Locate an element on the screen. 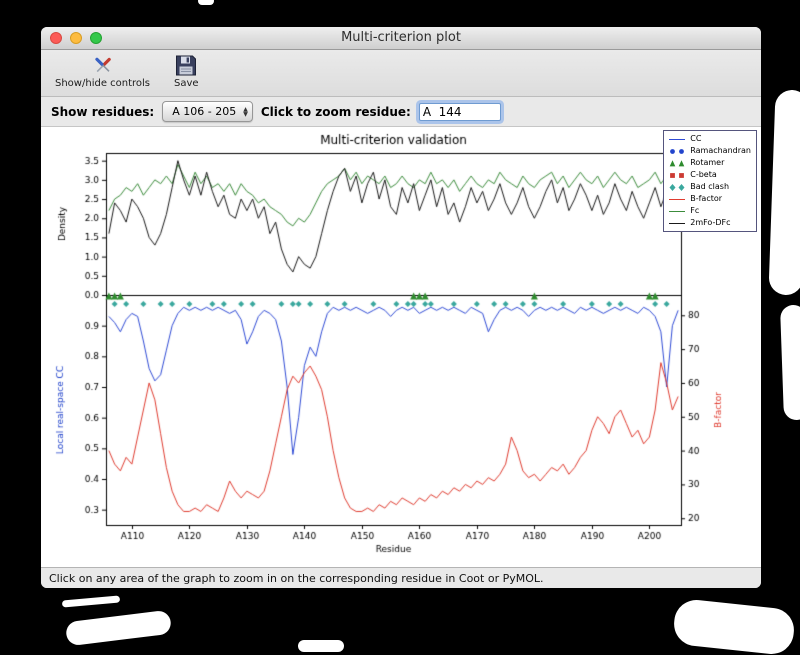 The width and height of the screenshot is (800, 655). triangle-swatch-icon is located at coordinates (677, 162).